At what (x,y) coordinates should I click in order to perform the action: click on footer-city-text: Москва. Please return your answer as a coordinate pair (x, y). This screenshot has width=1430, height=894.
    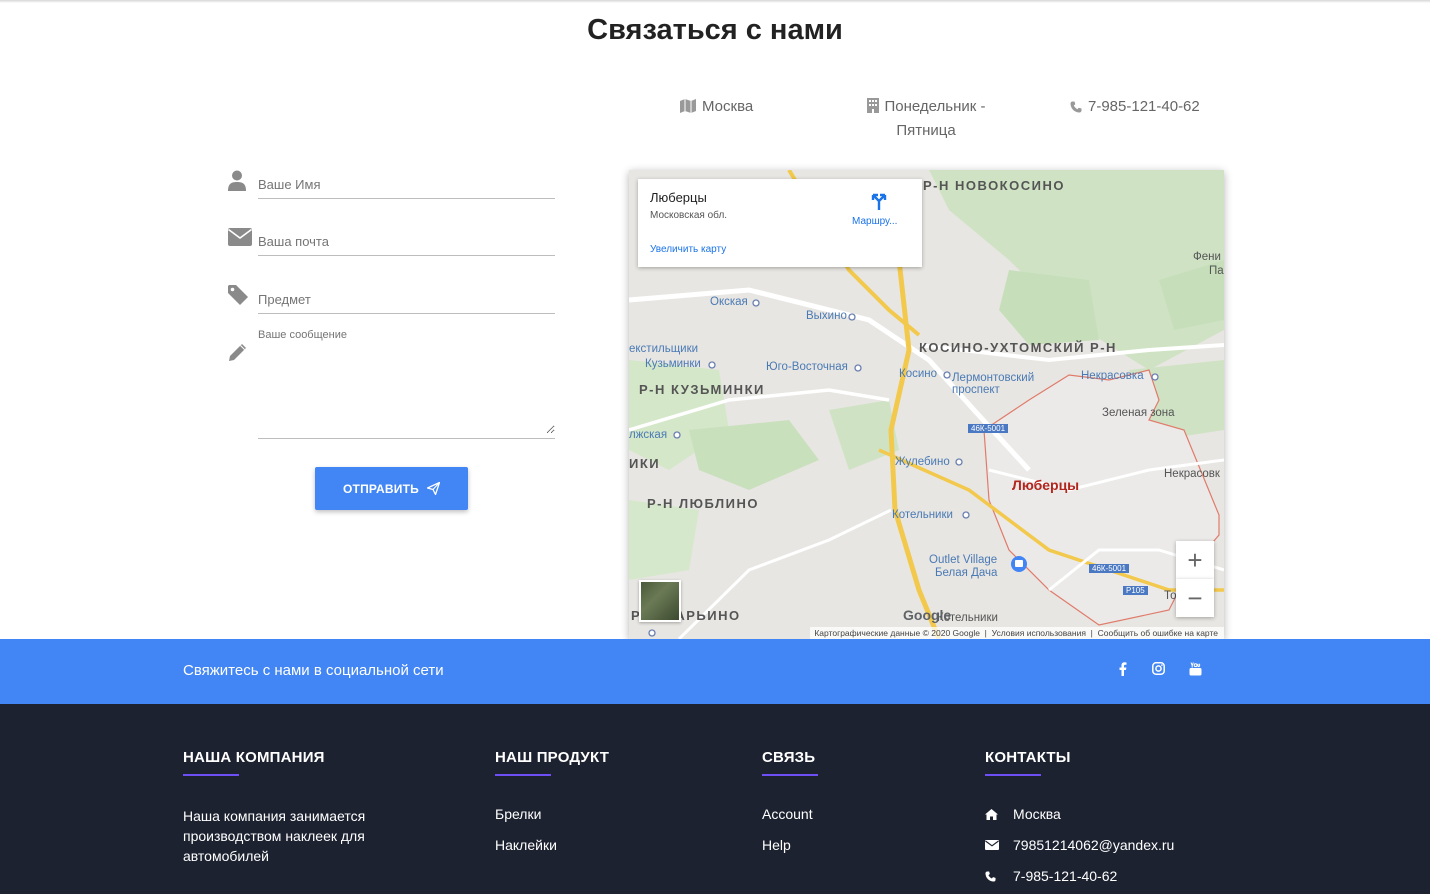
    Looking at the image, I should click on (1037, 814).